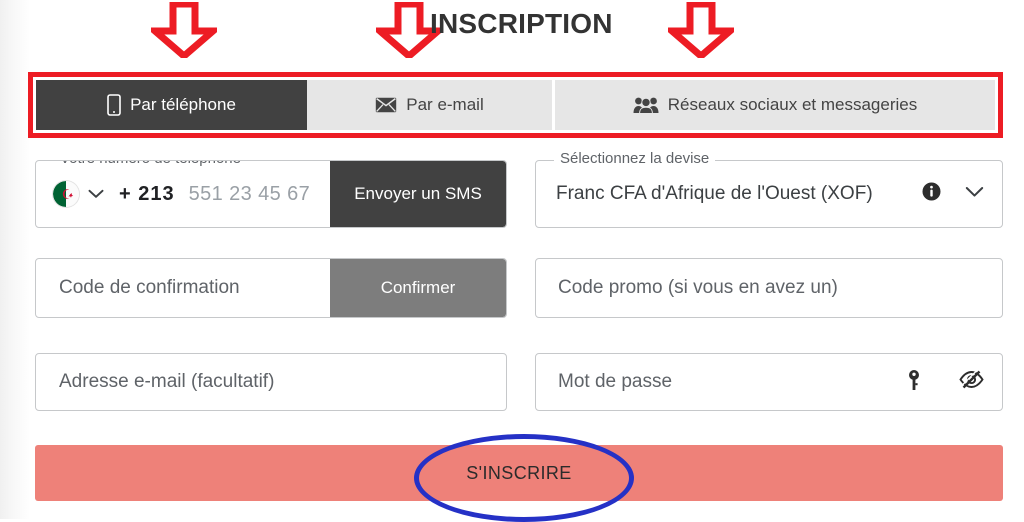 This screenshot has height=522, width=1024. I want to click on currency-field-icons, so click(953, 194).